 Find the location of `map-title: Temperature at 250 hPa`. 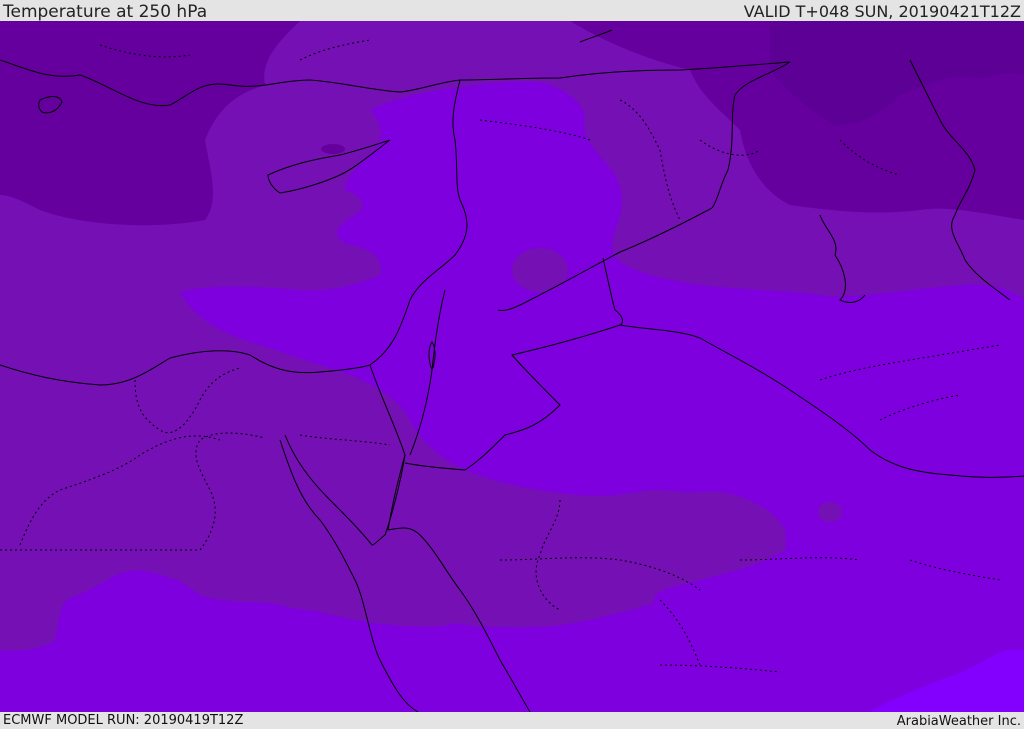

map-title: Temperature at 250 hPa is located at coordinates (105, 12).